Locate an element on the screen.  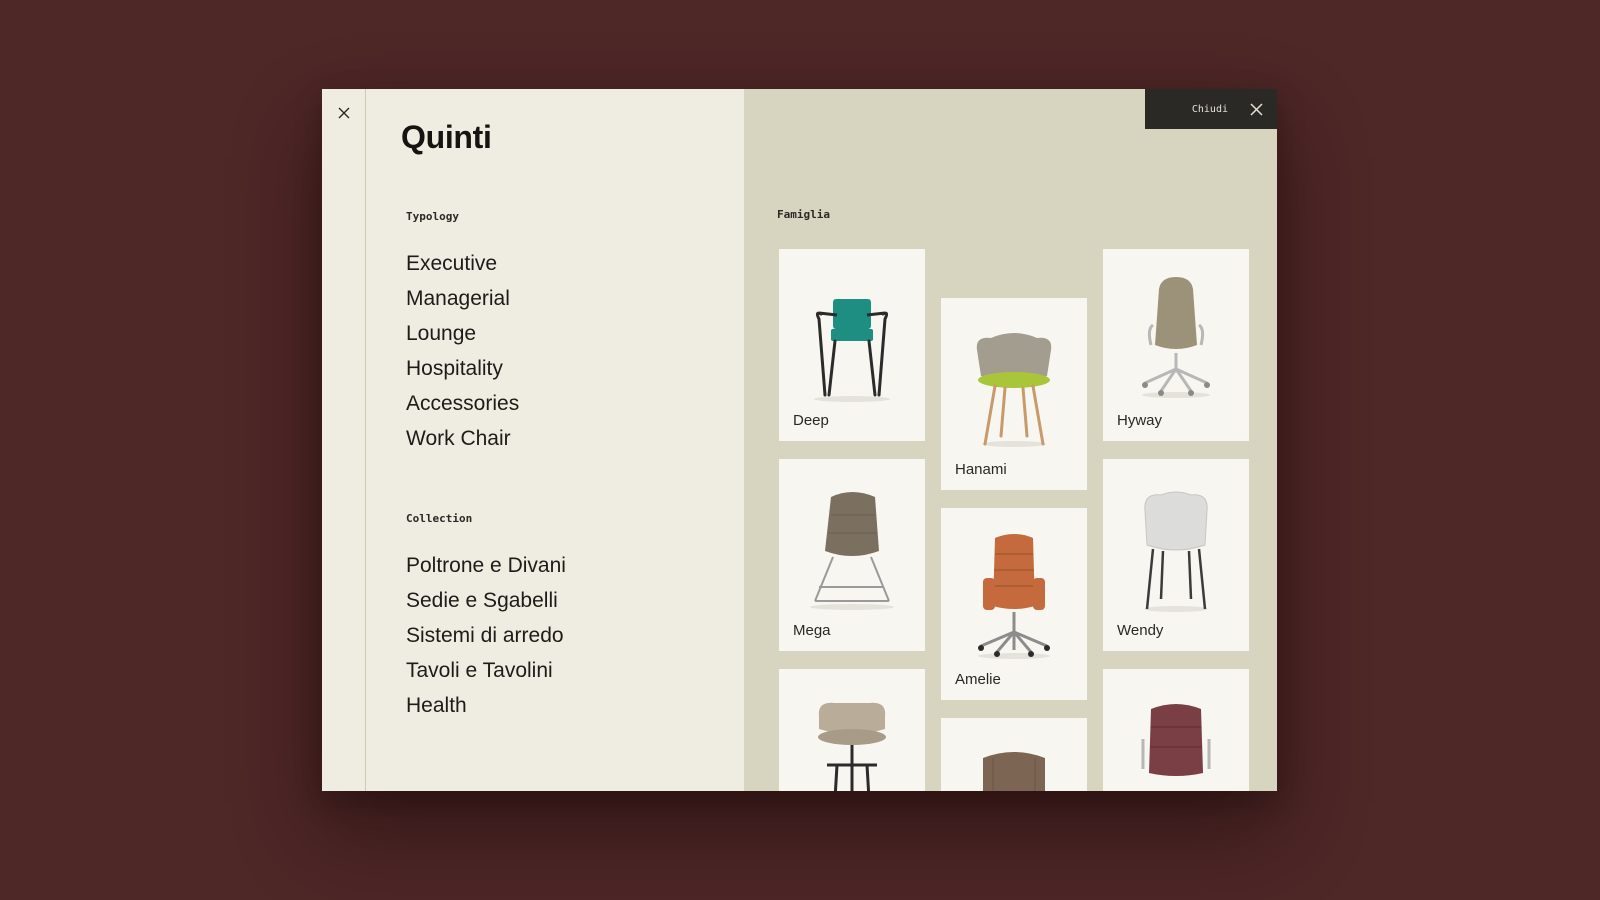
chair-backrest is located at coordinates (852, 314).